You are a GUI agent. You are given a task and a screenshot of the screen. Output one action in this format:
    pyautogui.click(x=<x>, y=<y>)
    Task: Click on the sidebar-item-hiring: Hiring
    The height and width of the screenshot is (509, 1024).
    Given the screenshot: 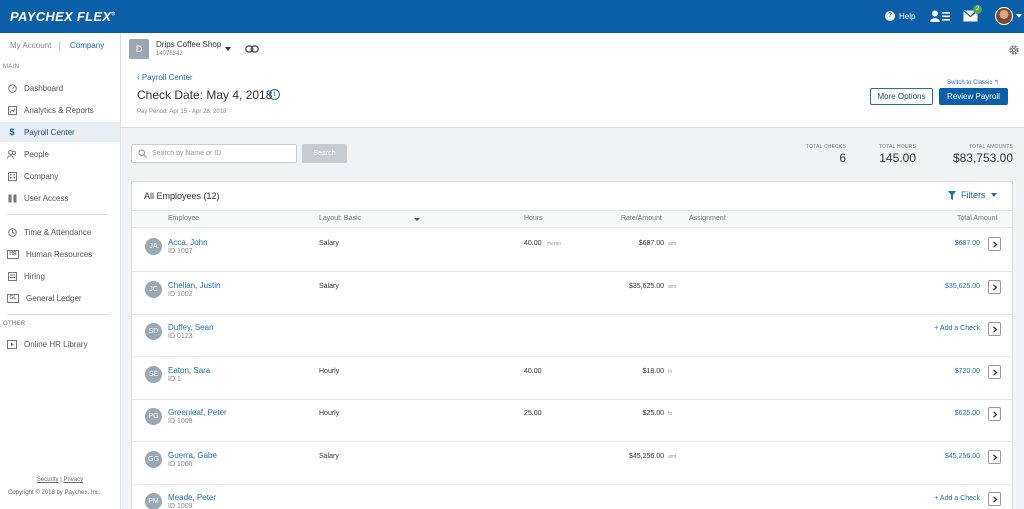 What is the action you would take?
    pyautogui.click(x=60, y=276)
    